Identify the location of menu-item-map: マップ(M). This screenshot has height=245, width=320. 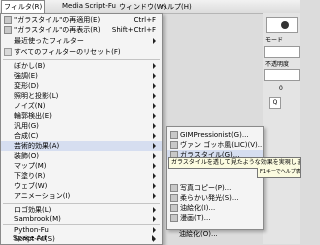
(81, 166).